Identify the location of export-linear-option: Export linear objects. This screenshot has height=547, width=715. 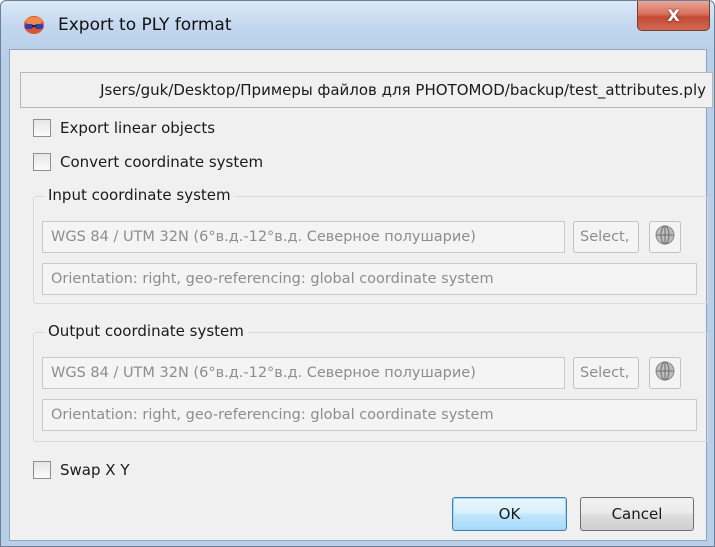
(124, 128).